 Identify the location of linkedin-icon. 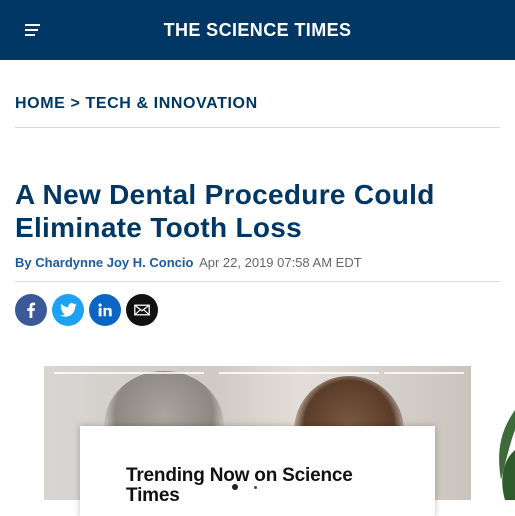
(105, 310).